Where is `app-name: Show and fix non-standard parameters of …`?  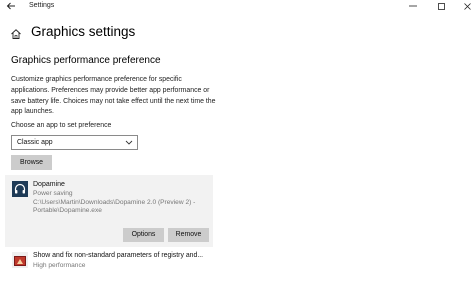 app-name: Show and fix non-standard parameters of … is located at coordinates (118, 255).